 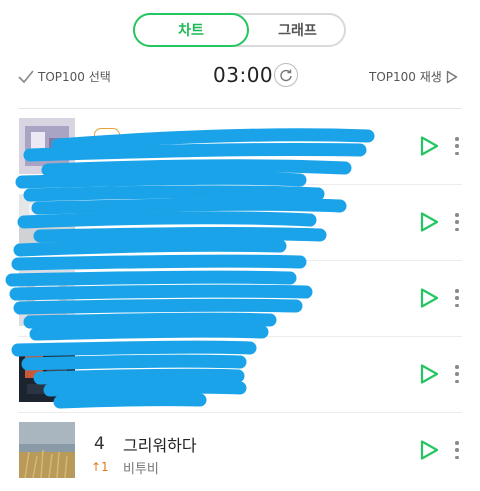 I want to click on play-top100-button: TOP100 재생, so click(x=413, y=76).